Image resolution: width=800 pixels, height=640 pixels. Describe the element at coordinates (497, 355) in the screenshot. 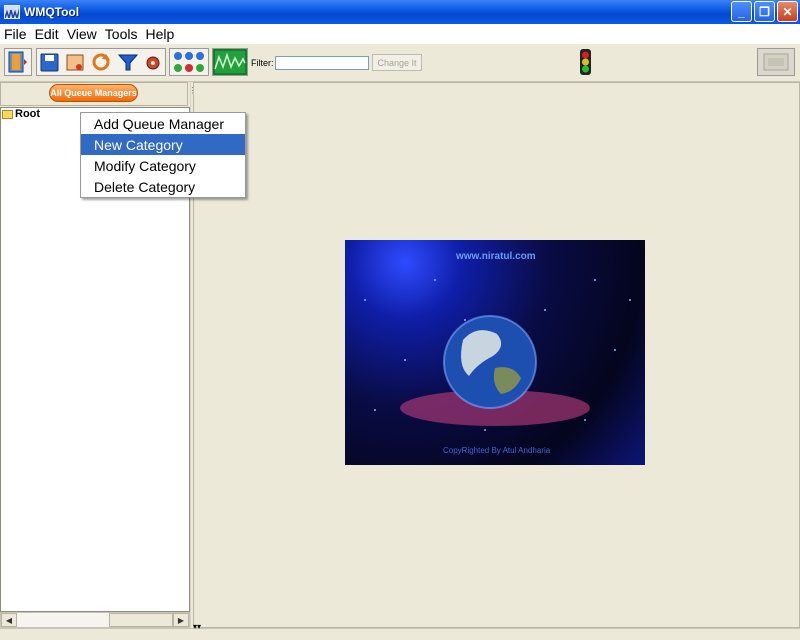

I see `starfield-globe-graphic` at that location.